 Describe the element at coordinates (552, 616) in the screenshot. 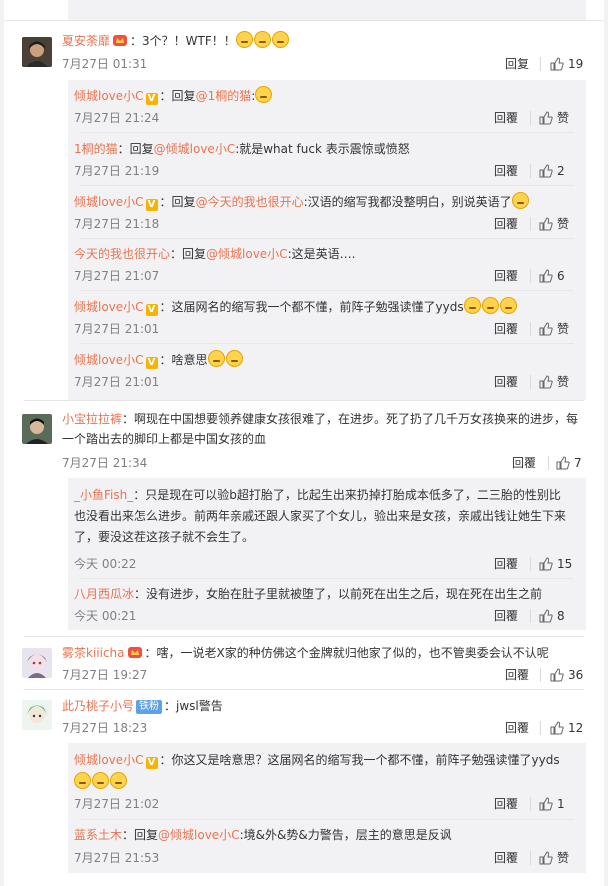

I see `like-button: 8` at that location.